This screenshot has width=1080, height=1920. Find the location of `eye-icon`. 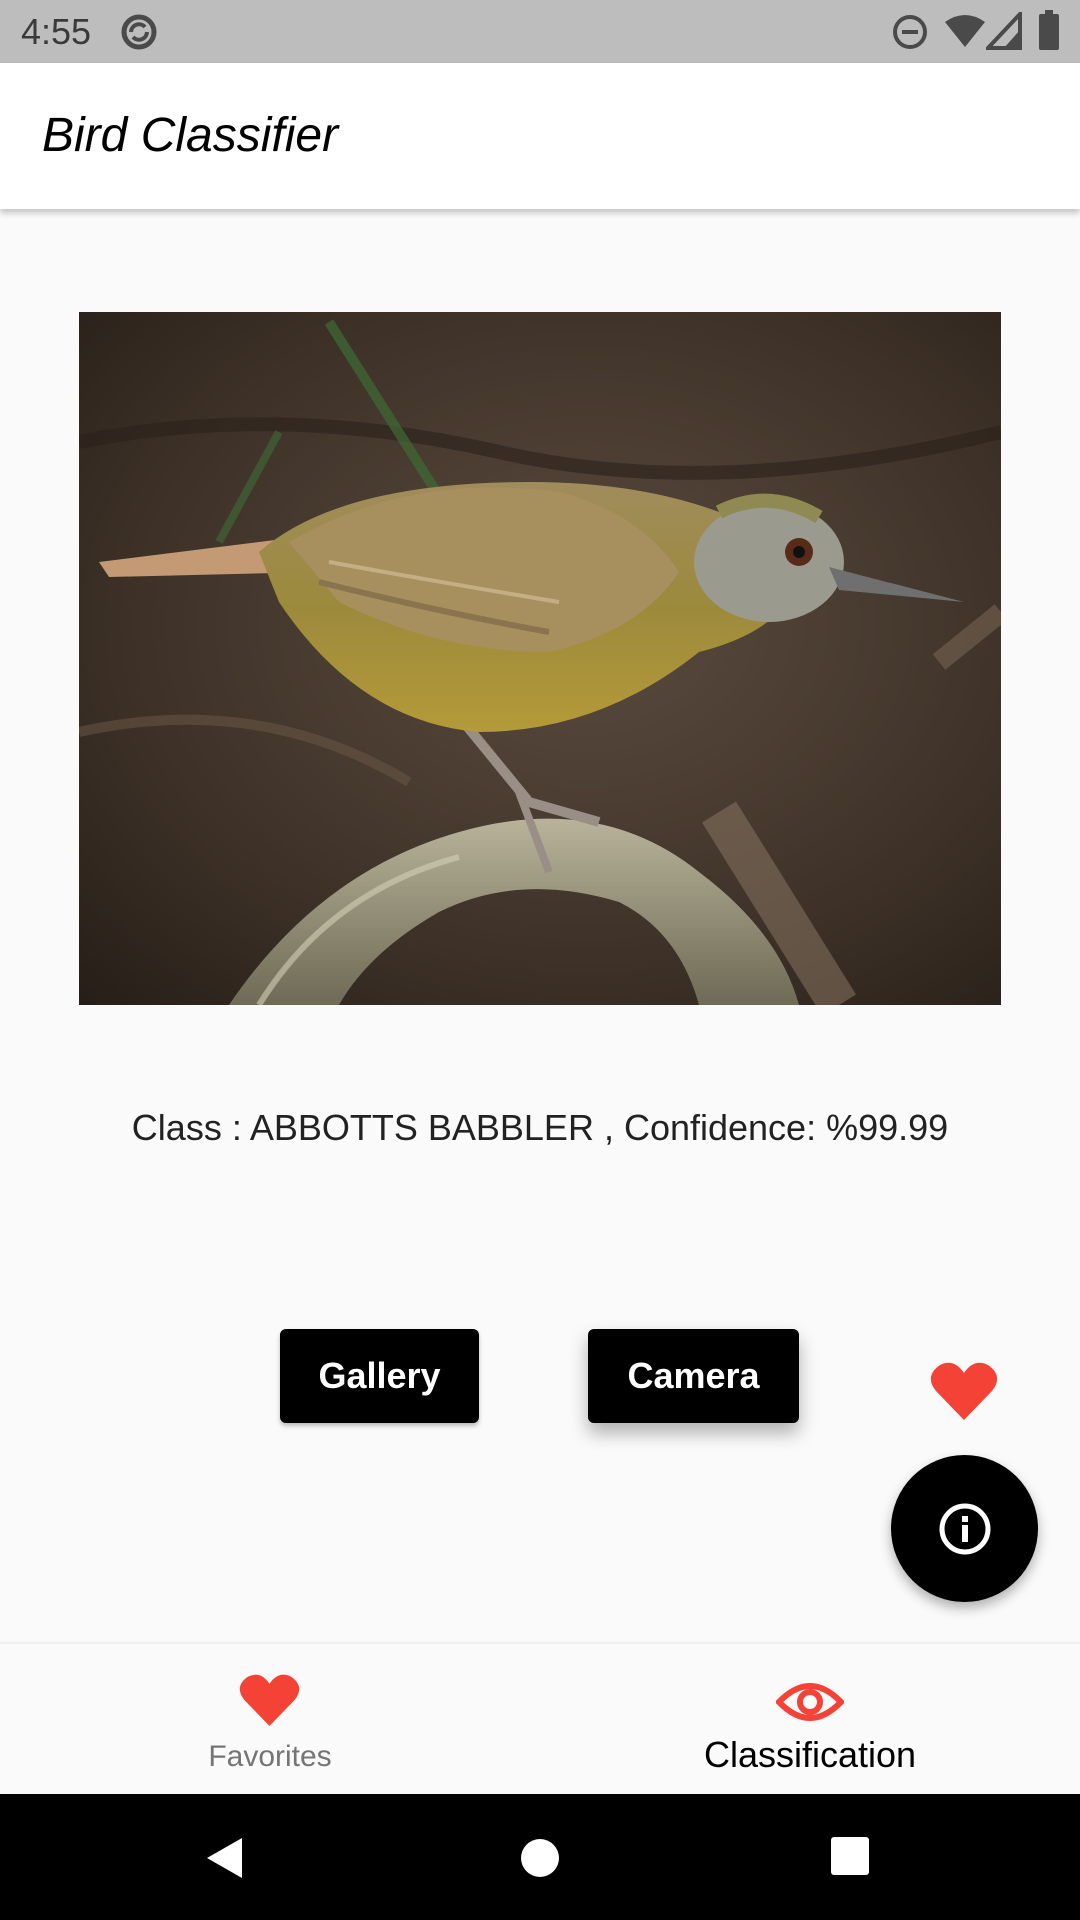

eye-icon is located at coordinates (810, 1702).